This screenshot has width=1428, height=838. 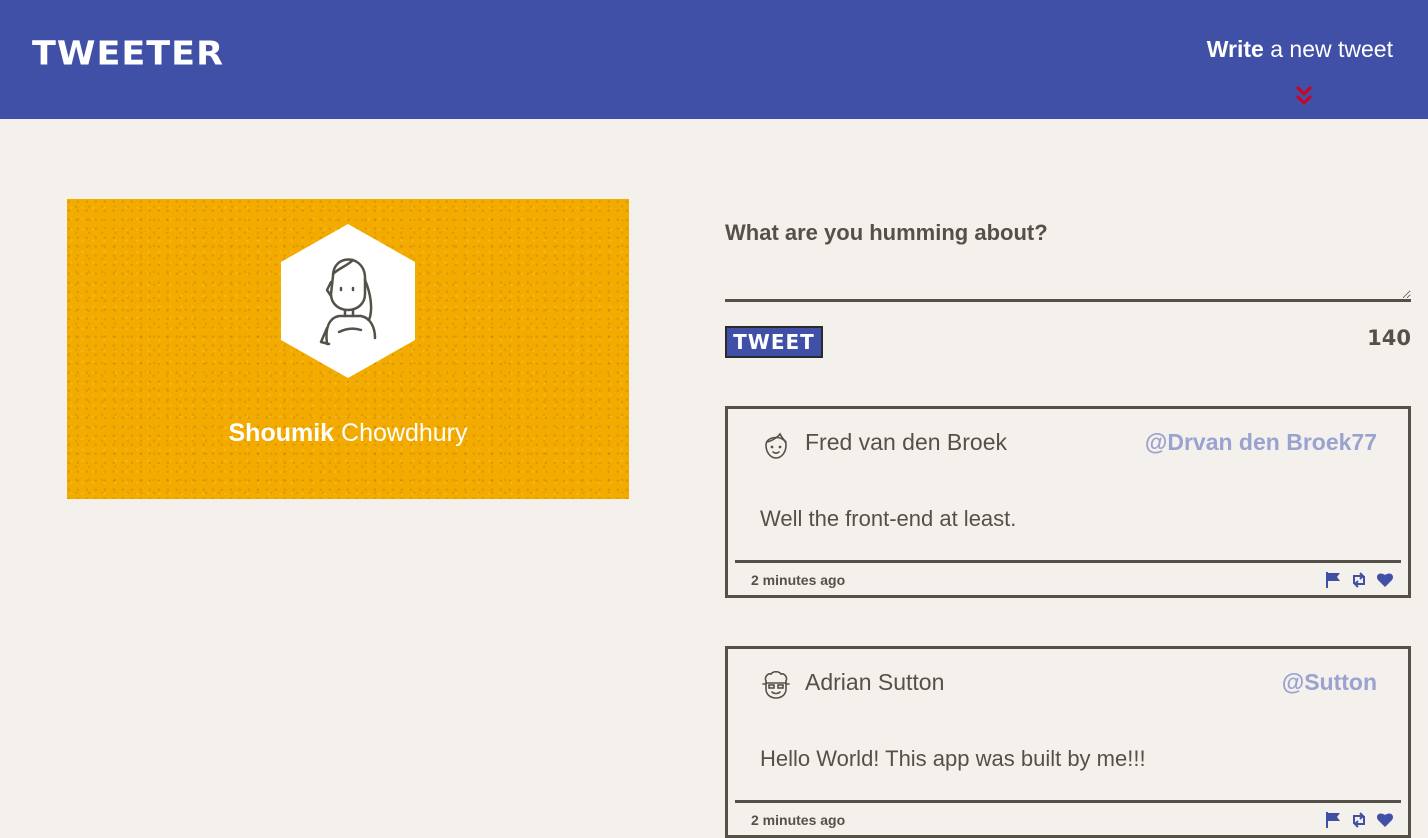 I want to click on profile-name: Shoumik Chowdhury, so click(x=348, y=433).